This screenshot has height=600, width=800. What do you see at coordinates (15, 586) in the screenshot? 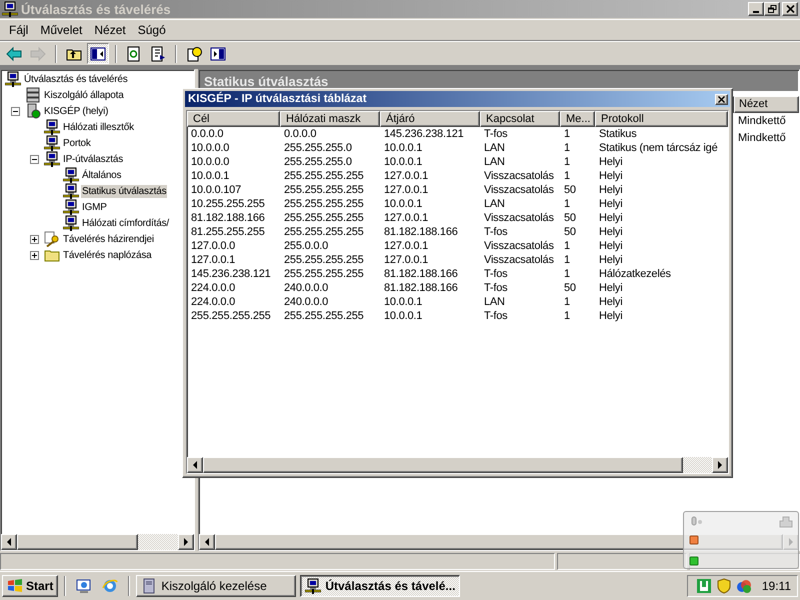
I see `windows-flag-icon` at bounding box center [15, 586].